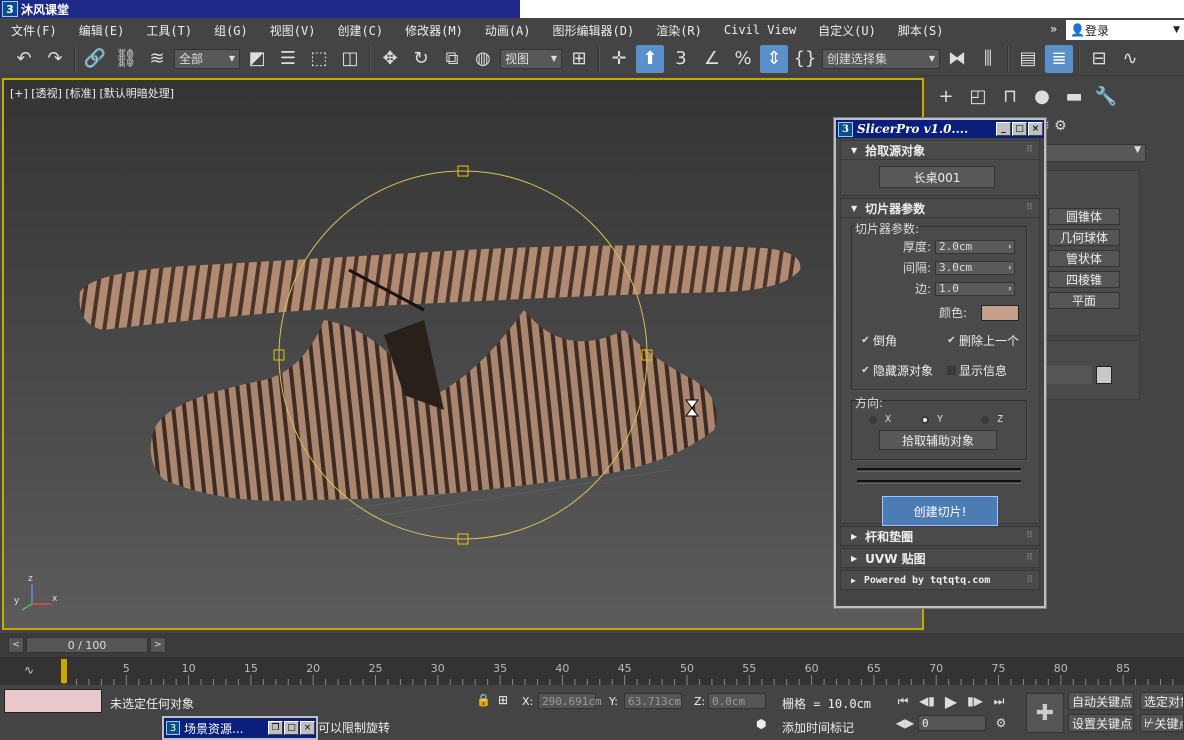 This screenshot has width=1184, height=740. I want to click on viewport-label: [+] [透视] [标准] [默认明暗处理], so click(92, 93).